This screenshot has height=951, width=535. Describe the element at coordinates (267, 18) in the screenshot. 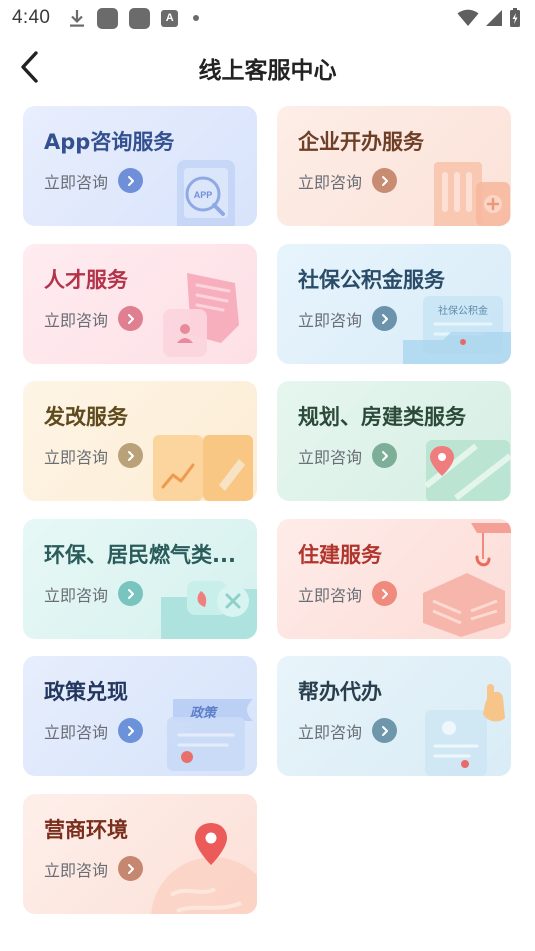

I see `status-bar: 4:40 A` at that location.